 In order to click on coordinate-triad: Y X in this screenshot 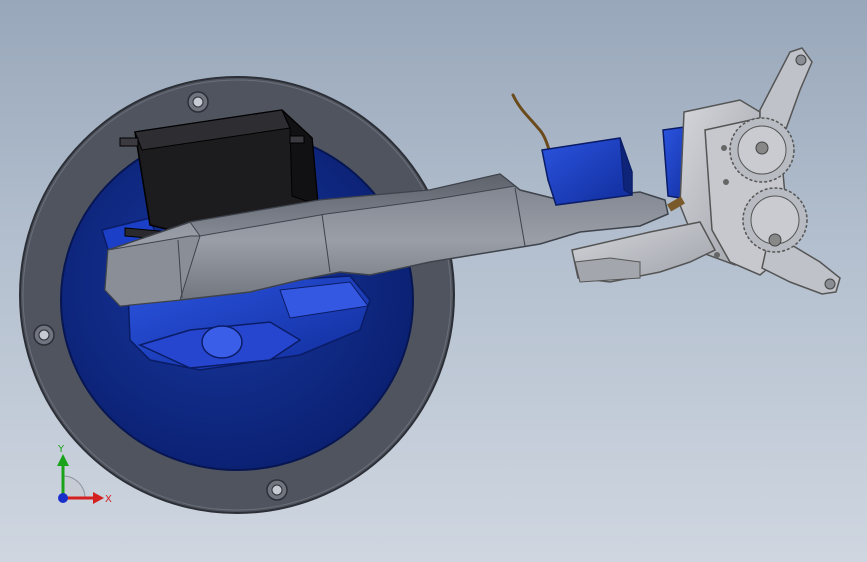, I will do `click(84, 474)`.